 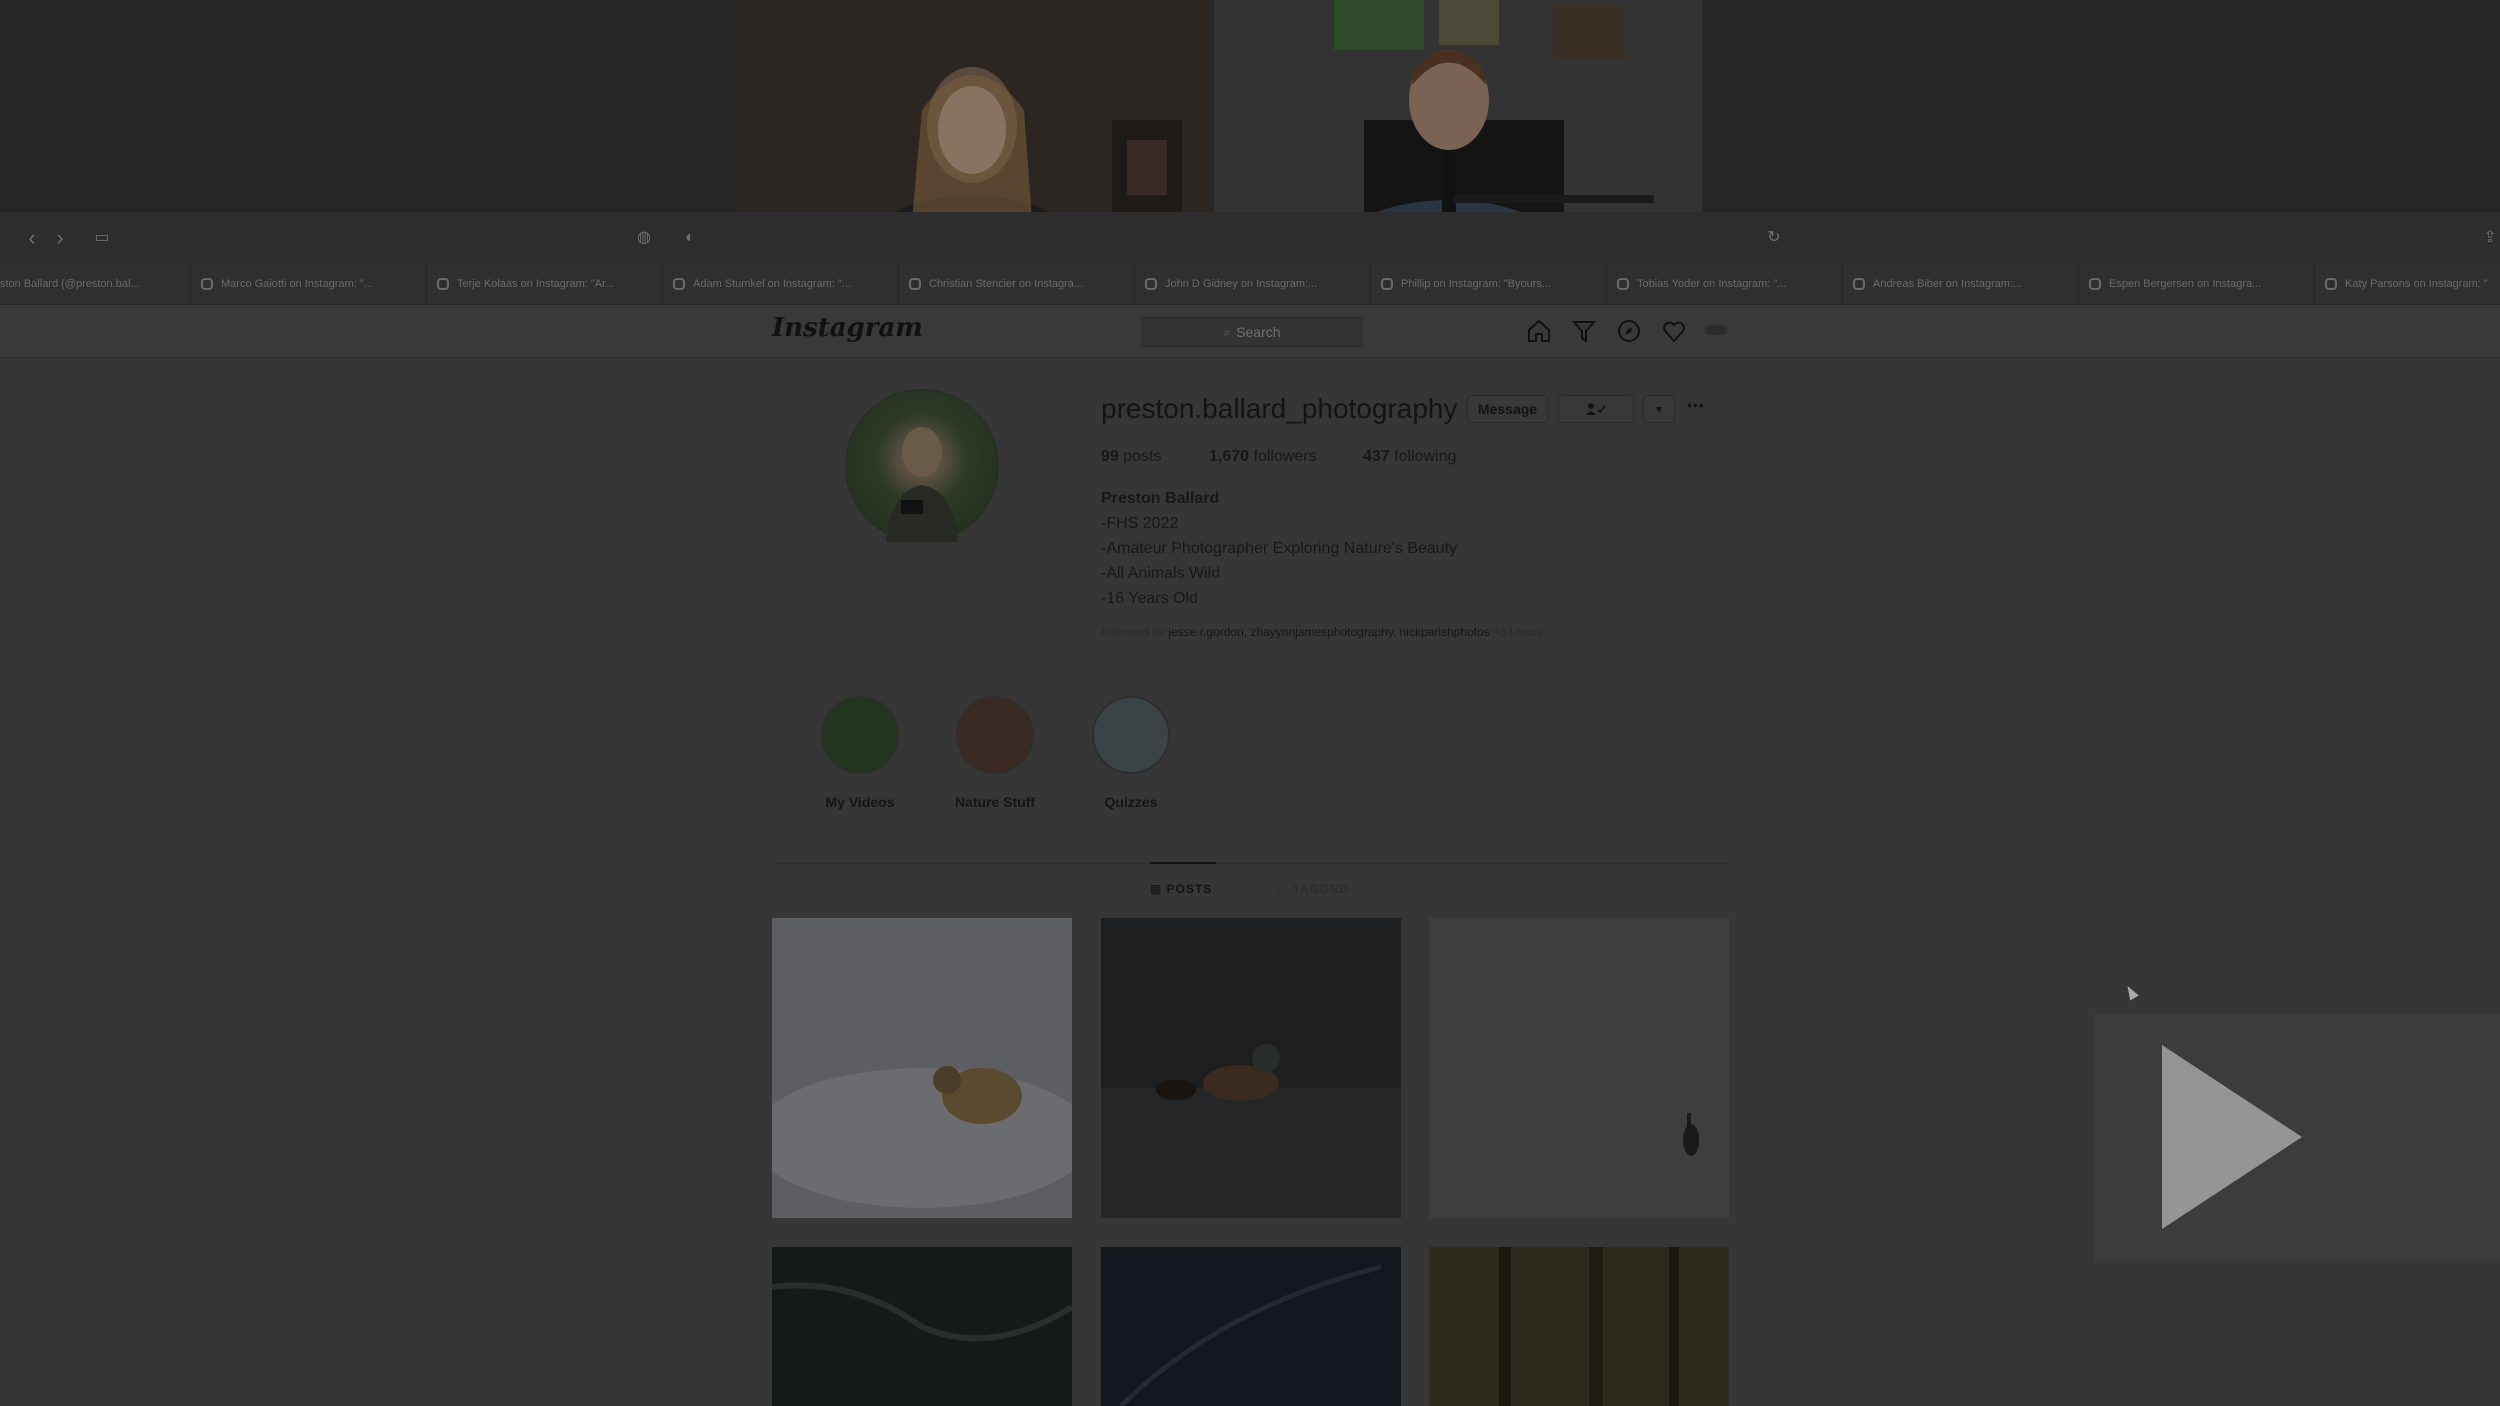 What do you see at coordinates (1517, 632) in the screenshot?
I see `followed-by-more: +64 more` at bounding box center [1517, 632].